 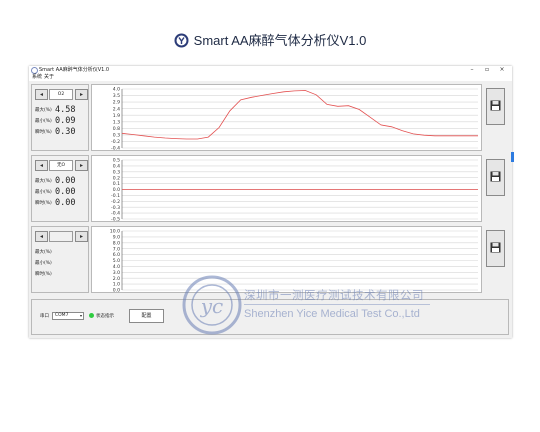 What do you see at coordinates (116, 279) in the screenshot?
I see `y-tick-label: 2.0` at bounding box center [116, 279].